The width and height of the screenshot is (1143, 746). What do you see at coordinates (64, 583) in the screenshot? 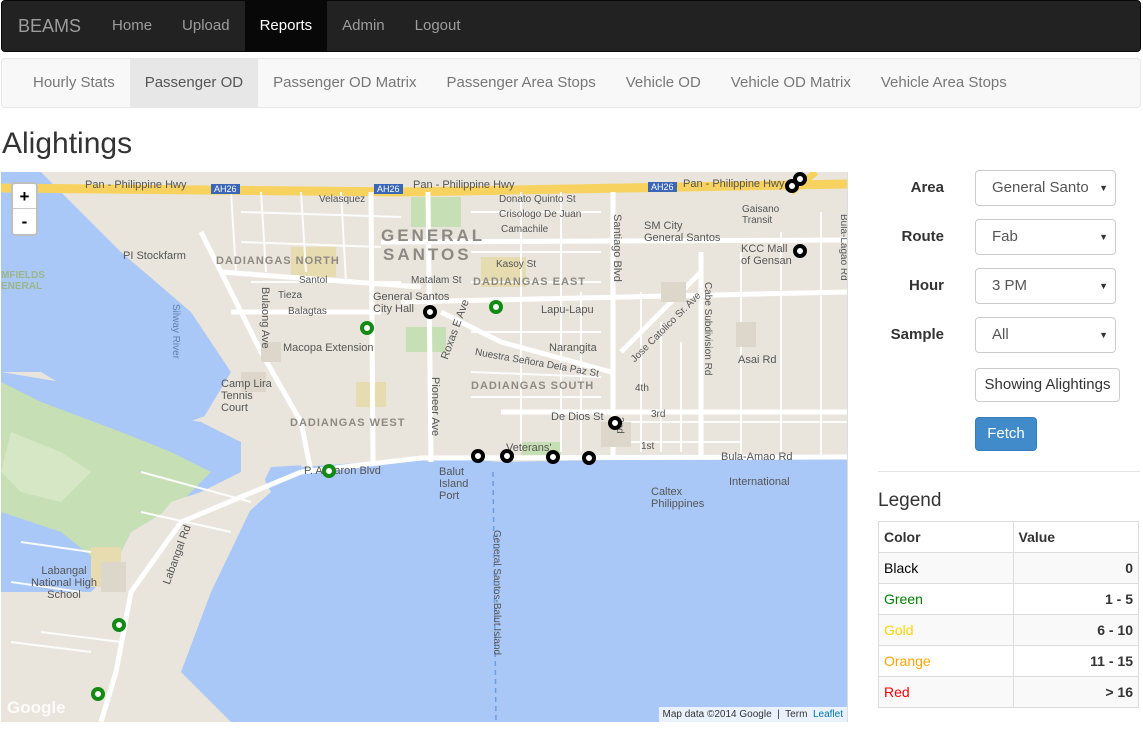
I see `map-label: Labangal National High School` at bounding box center [64, 583].